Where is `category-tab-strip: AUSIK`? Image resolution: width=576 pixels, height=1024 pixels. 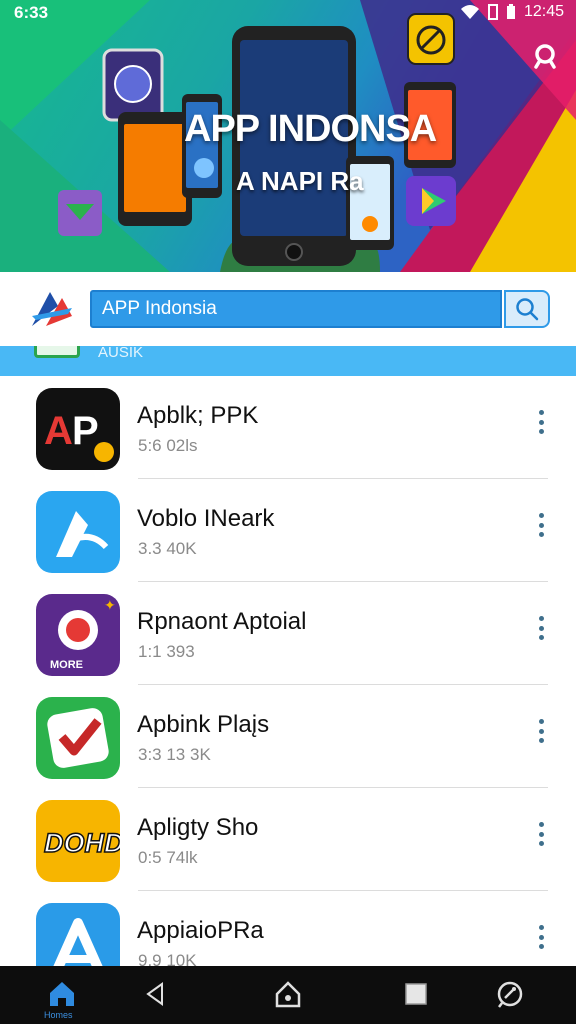 category-tab-strip: AUSIK is located at coordinates (288, 361).